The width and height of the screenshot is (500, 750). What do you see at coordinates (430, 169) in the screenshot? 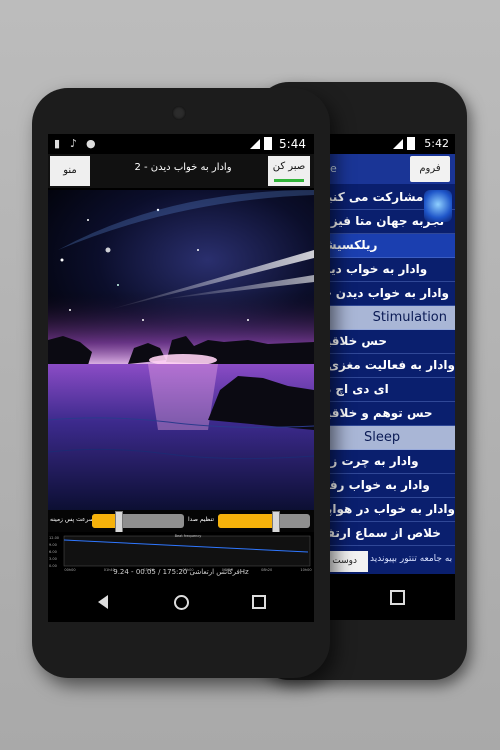
I see `forum-button: فروم` at bounding box center [430, 169].